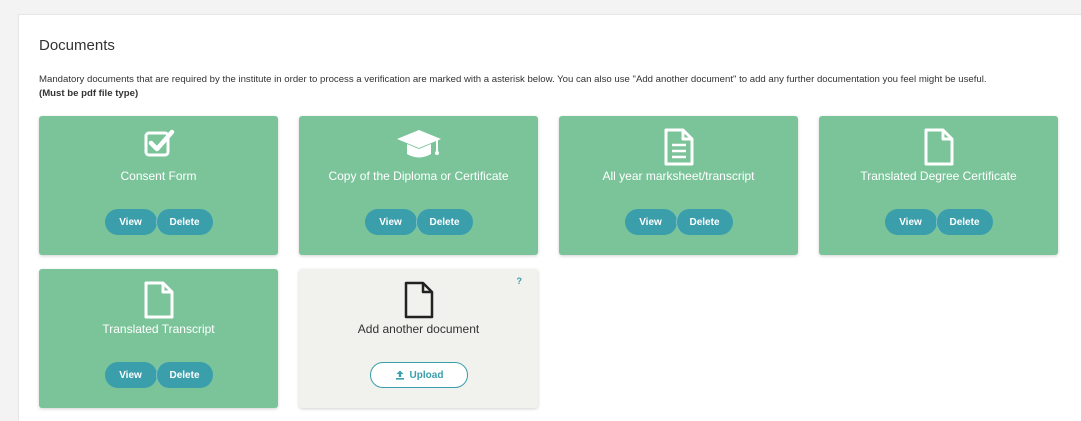  What do you see at coordinates (418, 148) in the screenshot?
I see `graduation-cap-icon` at bounding box center [418, 148].